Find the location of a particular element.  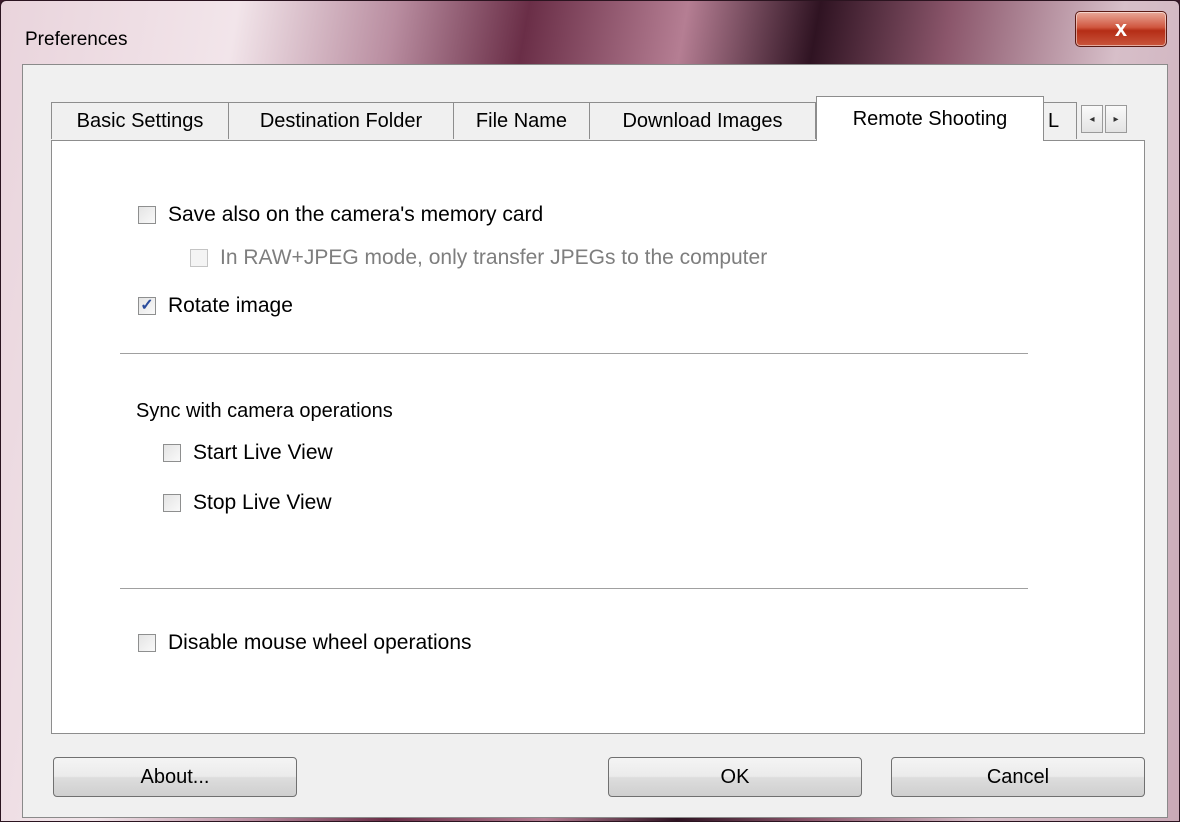

start-live-view-label: Start Live View is located at coordinates (263, 452).